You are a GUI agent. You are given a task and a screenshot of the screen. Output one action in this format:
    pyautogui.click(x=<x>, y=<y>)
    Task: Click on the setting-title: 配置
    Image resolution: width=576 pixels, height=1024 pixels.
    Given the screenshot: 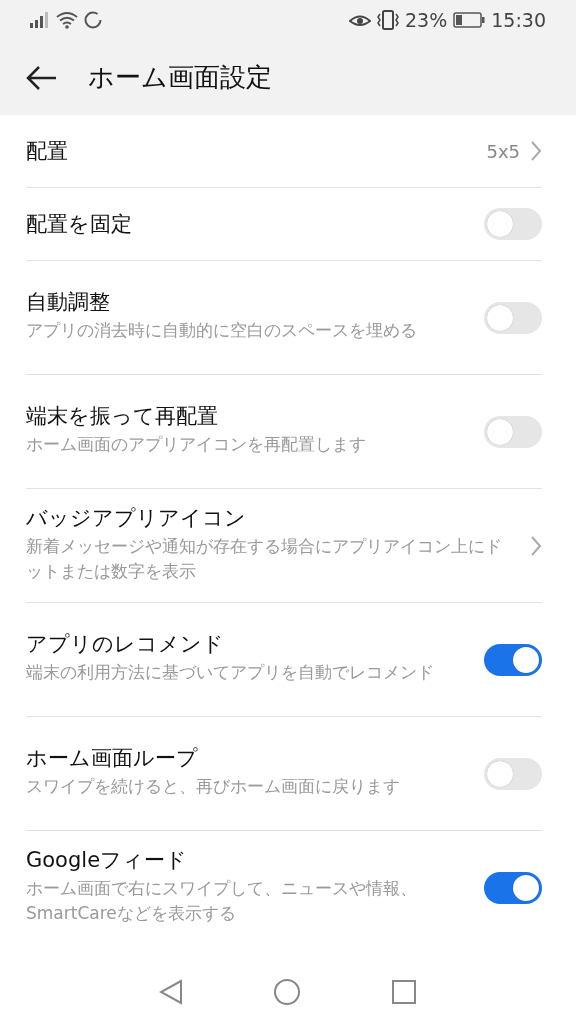 What is the action you would take?
    pyautogui.click(x=246, y=151)
    